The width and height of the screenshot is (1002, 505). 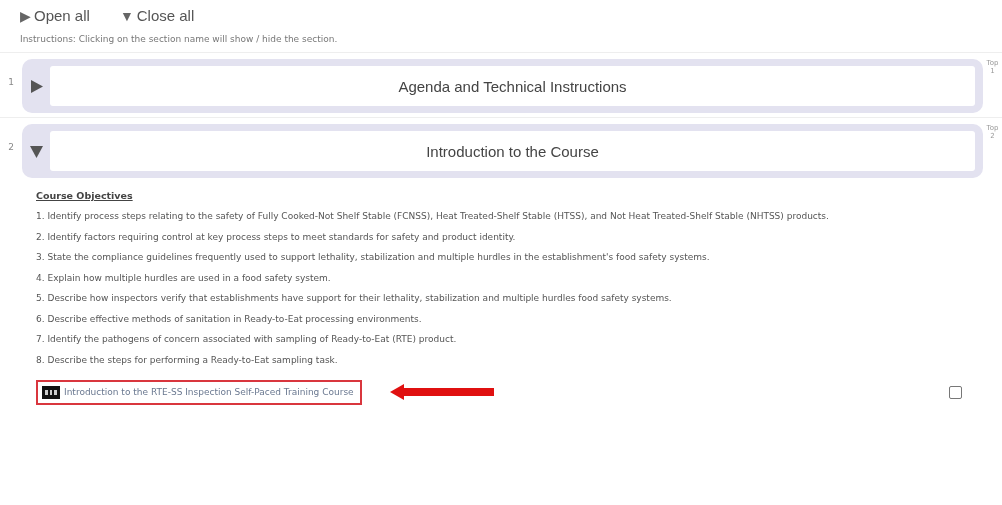 I want to click on section-number: 2, so click(x=11, y=147).